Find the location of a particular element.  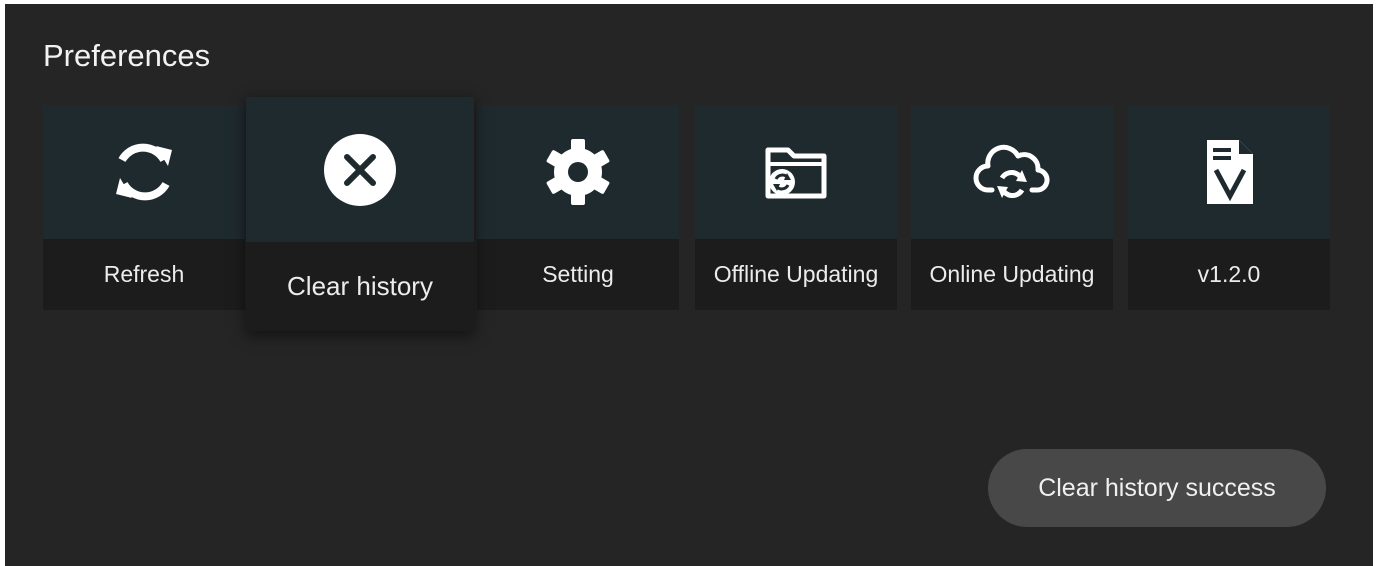

gear-icon is located at coordinates (578, 172).